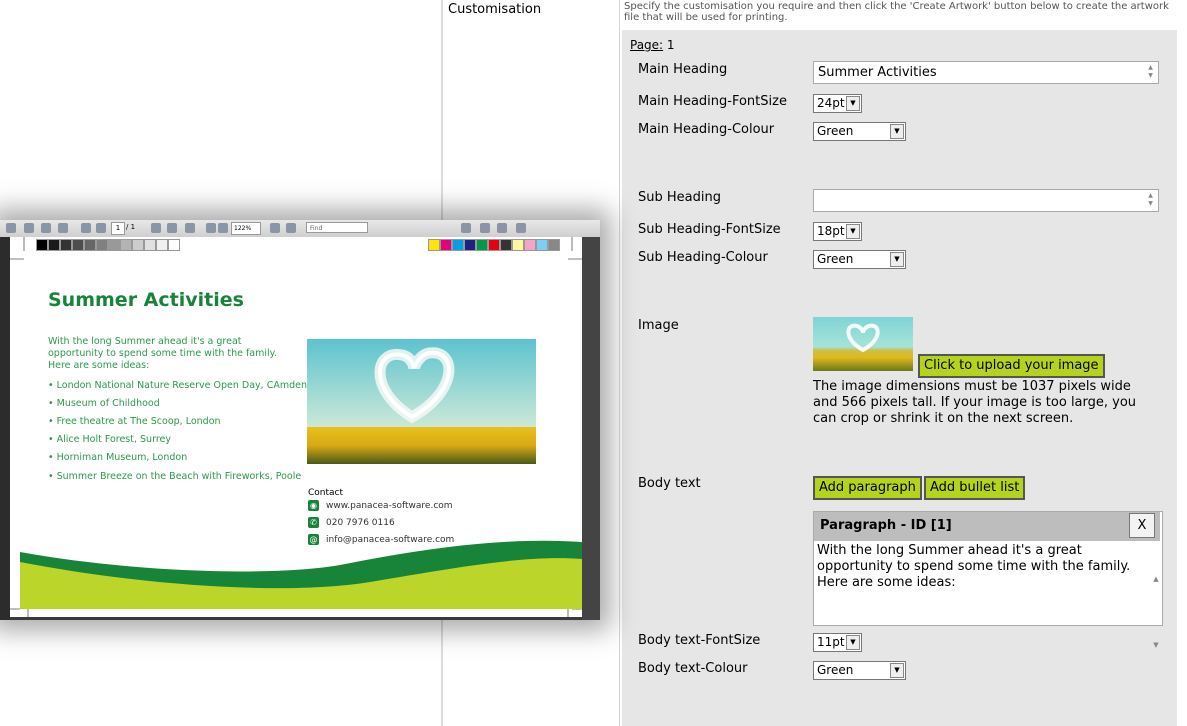 Image resolution: width=1187 pixels, height=726 pixels. I want to click on mouse-icon: ◉, so click(313, 505).